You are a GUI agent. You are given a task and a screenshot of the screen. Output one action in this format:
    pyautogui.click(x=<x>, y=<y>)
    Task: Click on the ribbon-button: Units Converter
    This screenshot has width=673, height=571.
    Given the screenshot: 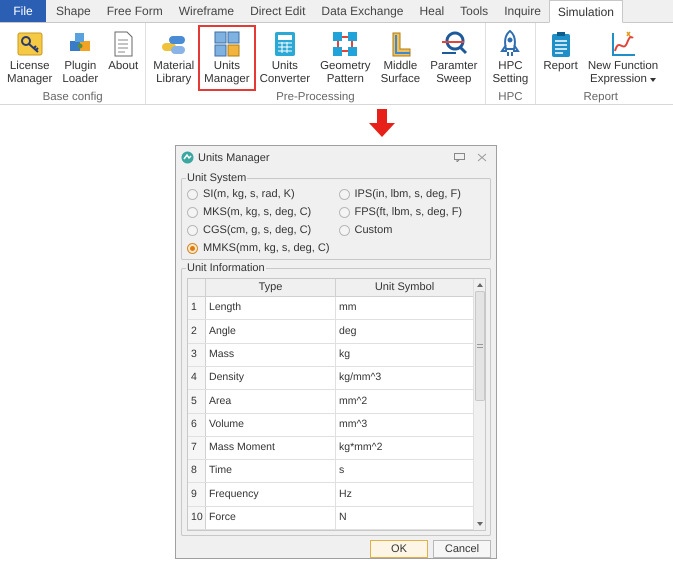 What is the action you would take?
    pyautogui.click(x=285, y=58)
    